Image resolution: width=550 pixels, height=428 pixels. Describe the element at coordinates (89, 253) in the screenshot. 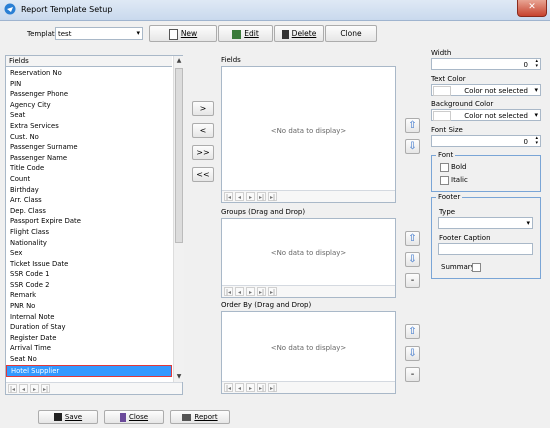

I see `list-item: Sex` at that location.